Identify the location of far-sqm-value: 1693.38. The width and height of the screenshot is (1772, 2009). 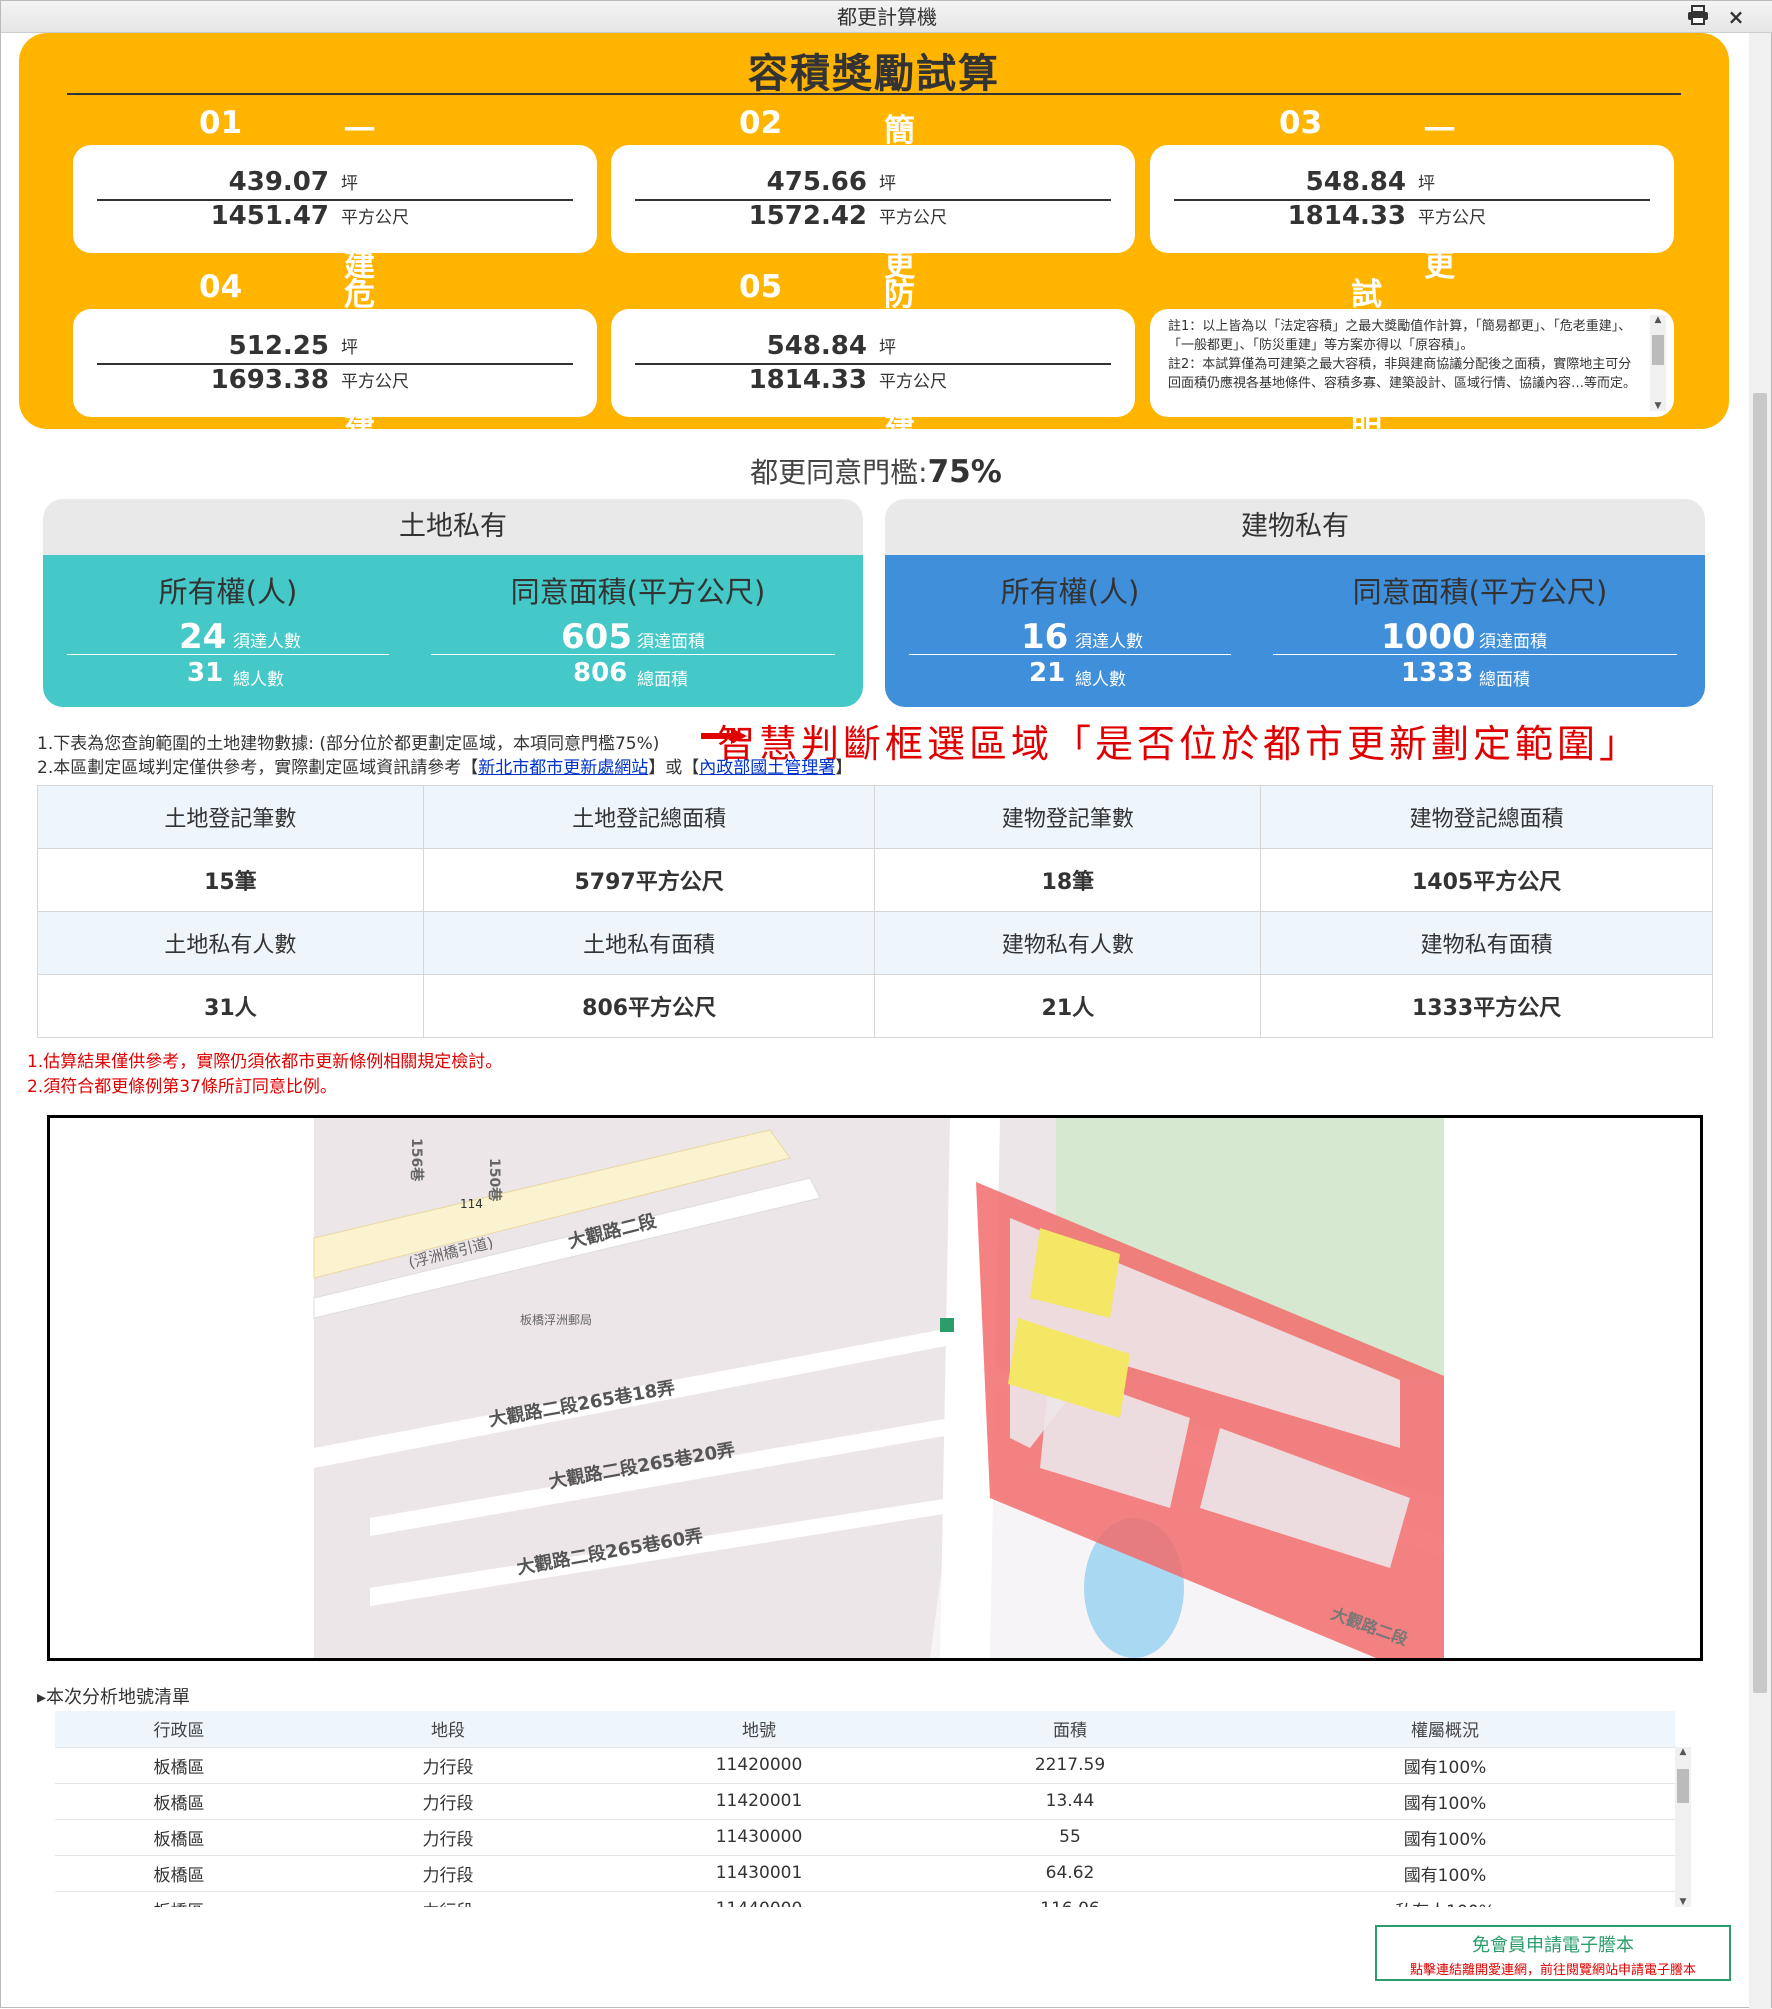
(269, 380).